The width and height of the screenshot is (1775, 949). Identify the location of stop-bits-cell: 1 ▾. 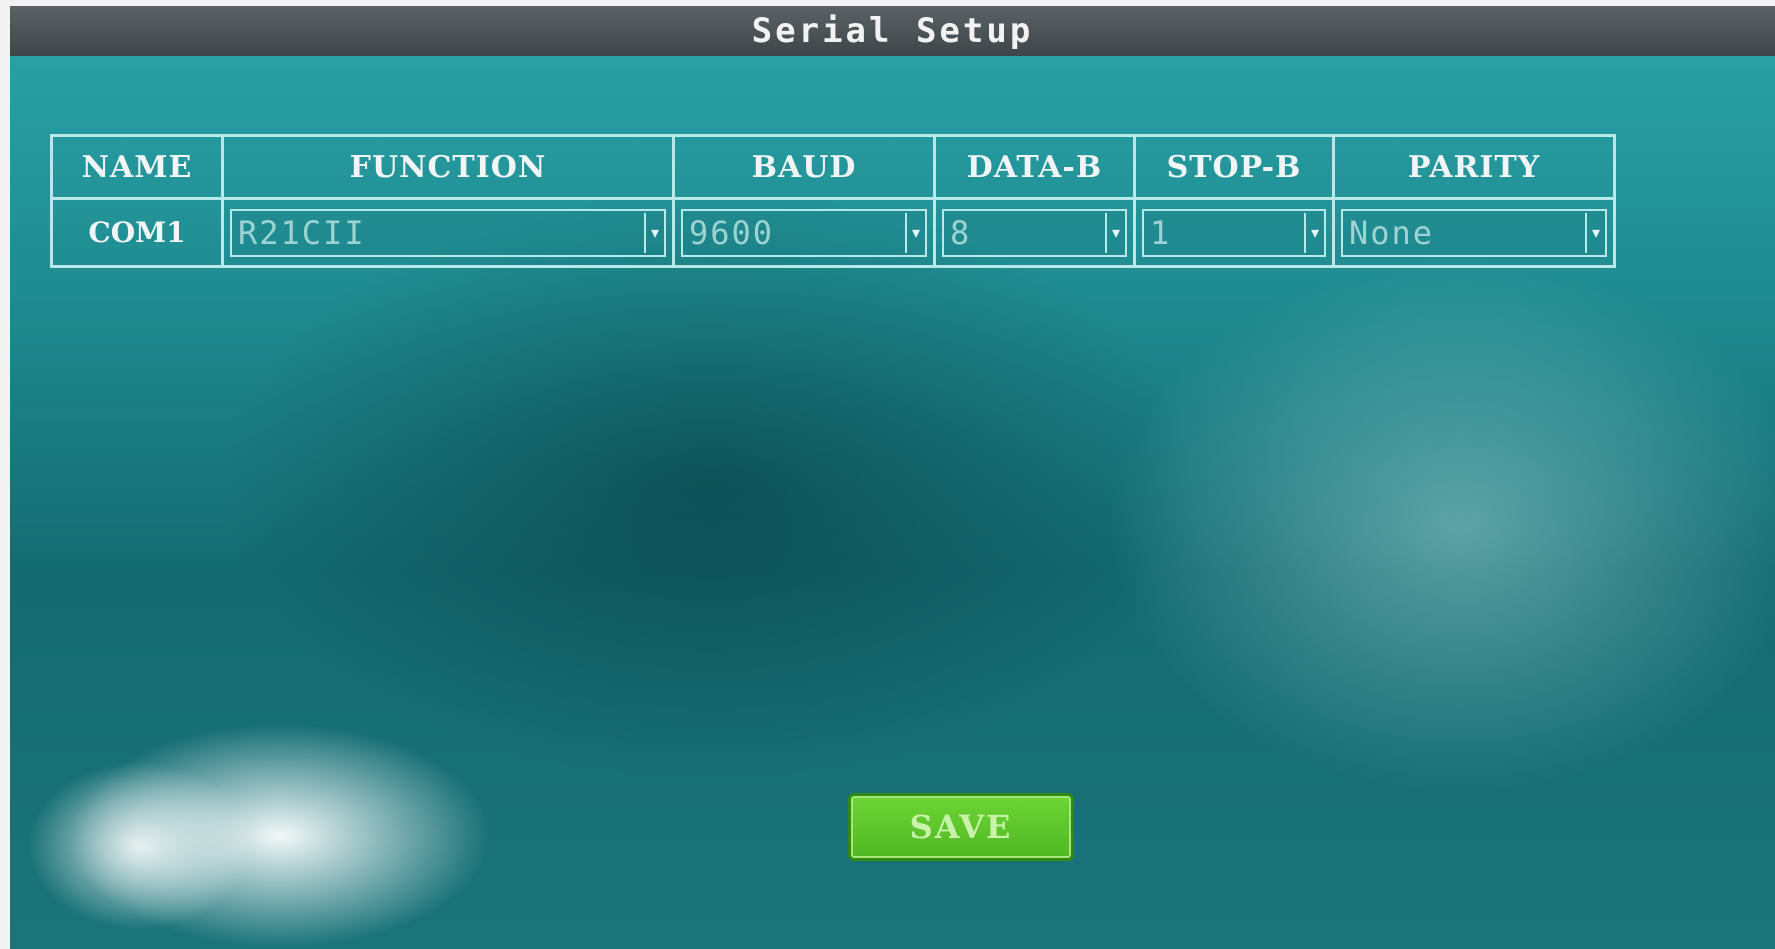
(1234, 232).